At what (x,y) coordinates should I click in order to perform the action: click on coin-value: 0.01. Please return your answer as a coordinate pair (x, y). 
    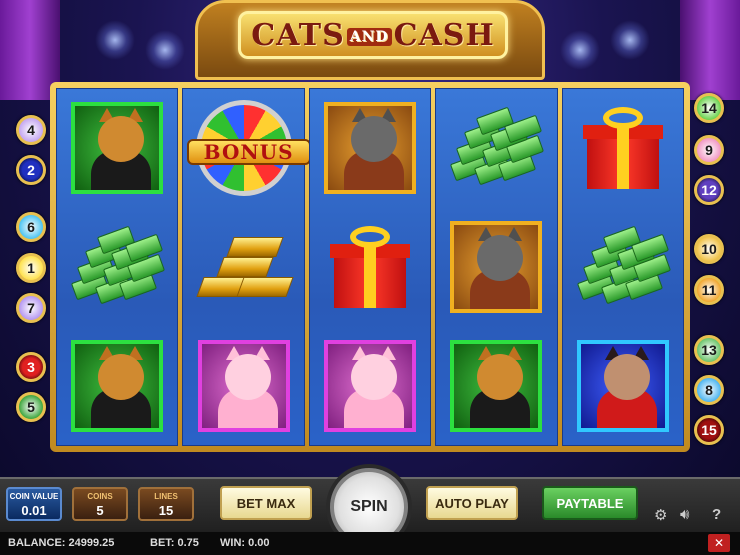
    Looking at the image, I should click on (34, 510).